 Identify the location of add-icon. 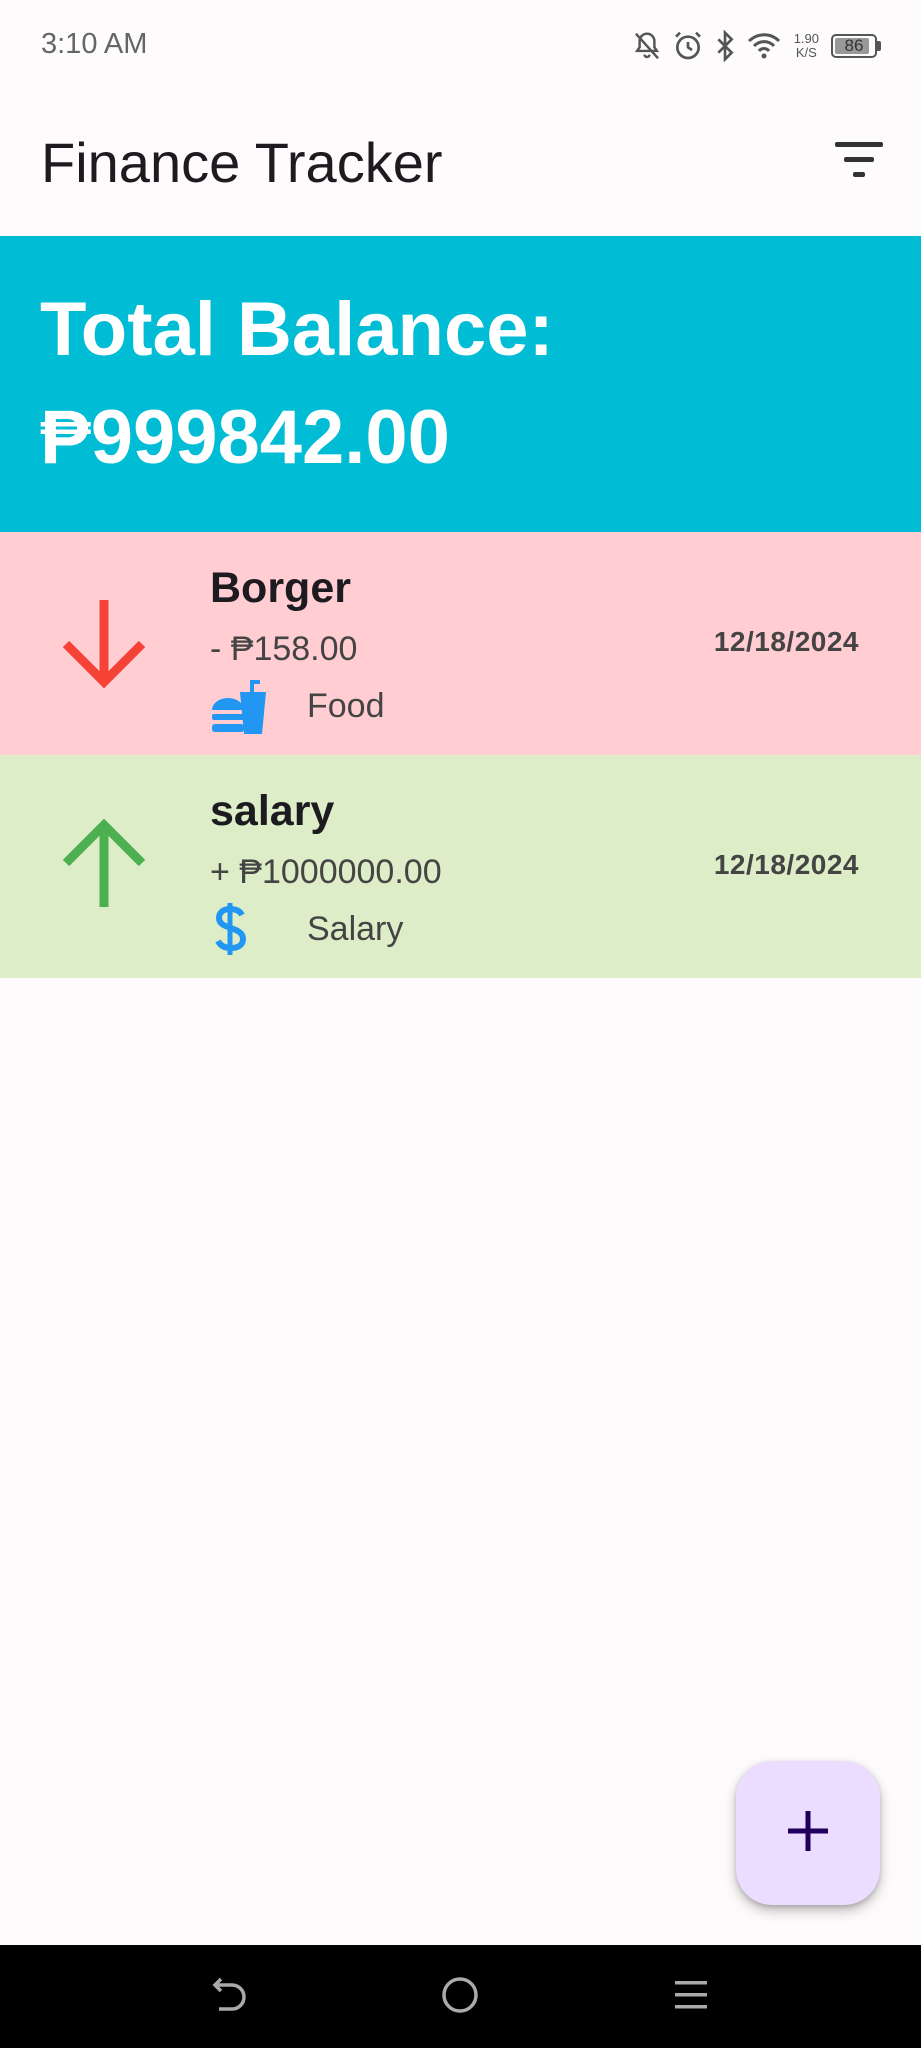
(808, 1833).